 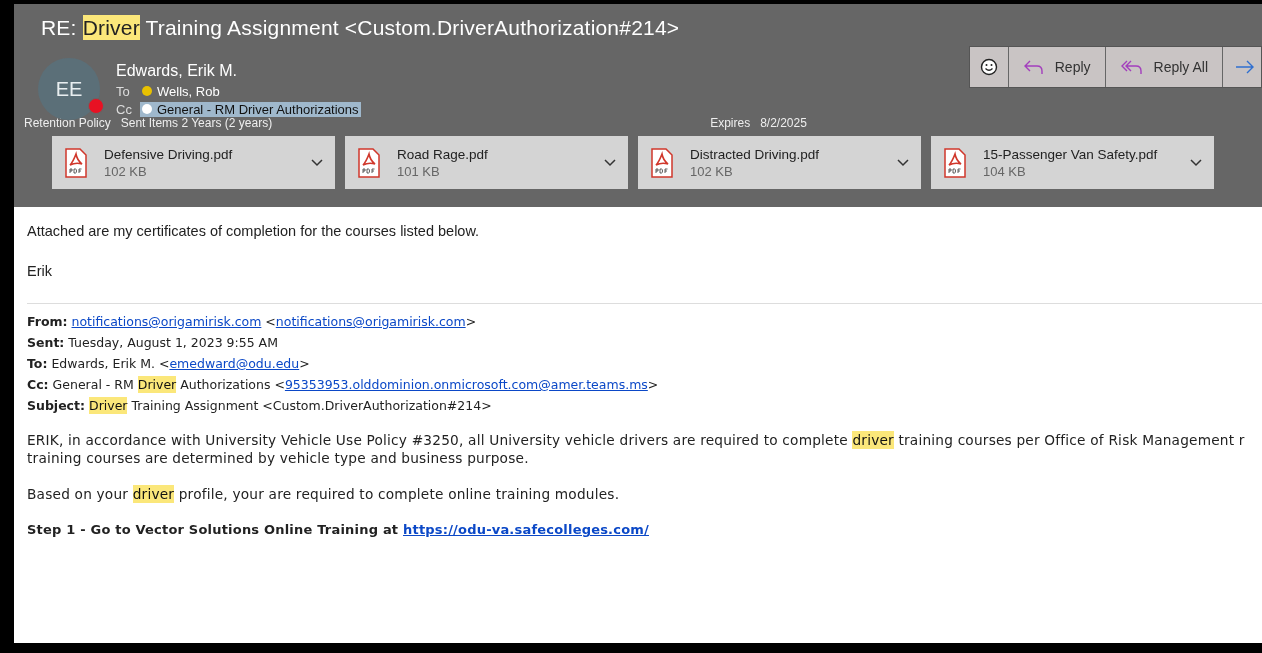 I want to click on recipient: Wells, Rob, so click(x=181, y=91).